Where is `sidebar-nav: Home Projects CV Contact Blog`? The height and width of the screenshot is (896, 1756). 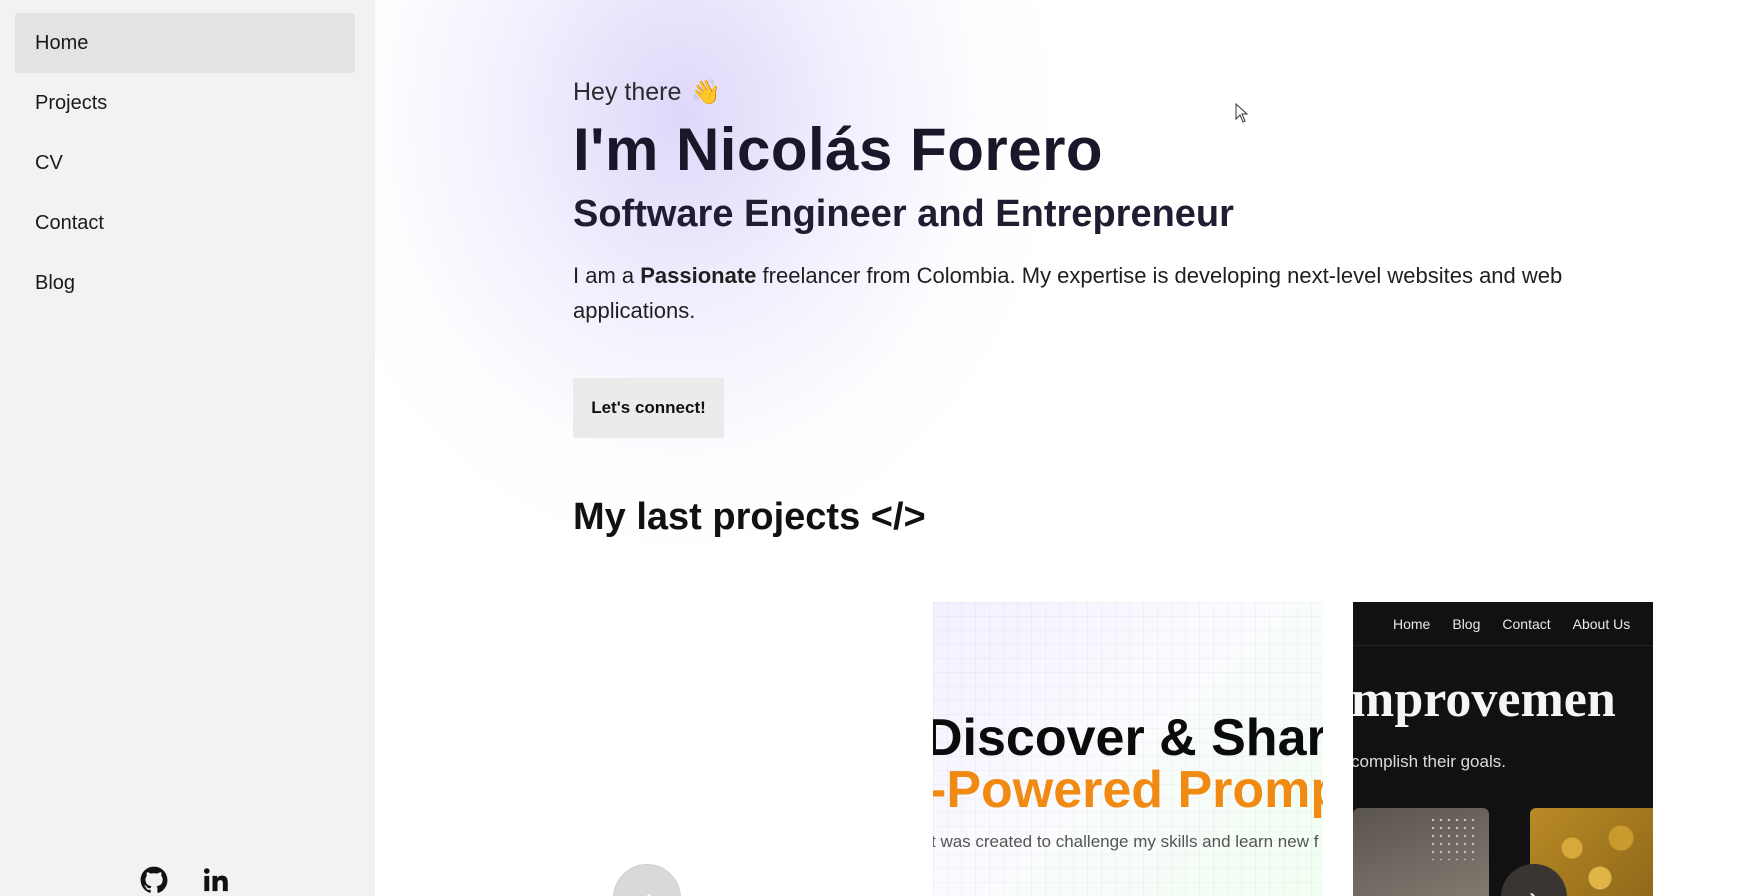
sidebar-nav: Home Projects CV Contact Blog is located at coordinates (185, 163).